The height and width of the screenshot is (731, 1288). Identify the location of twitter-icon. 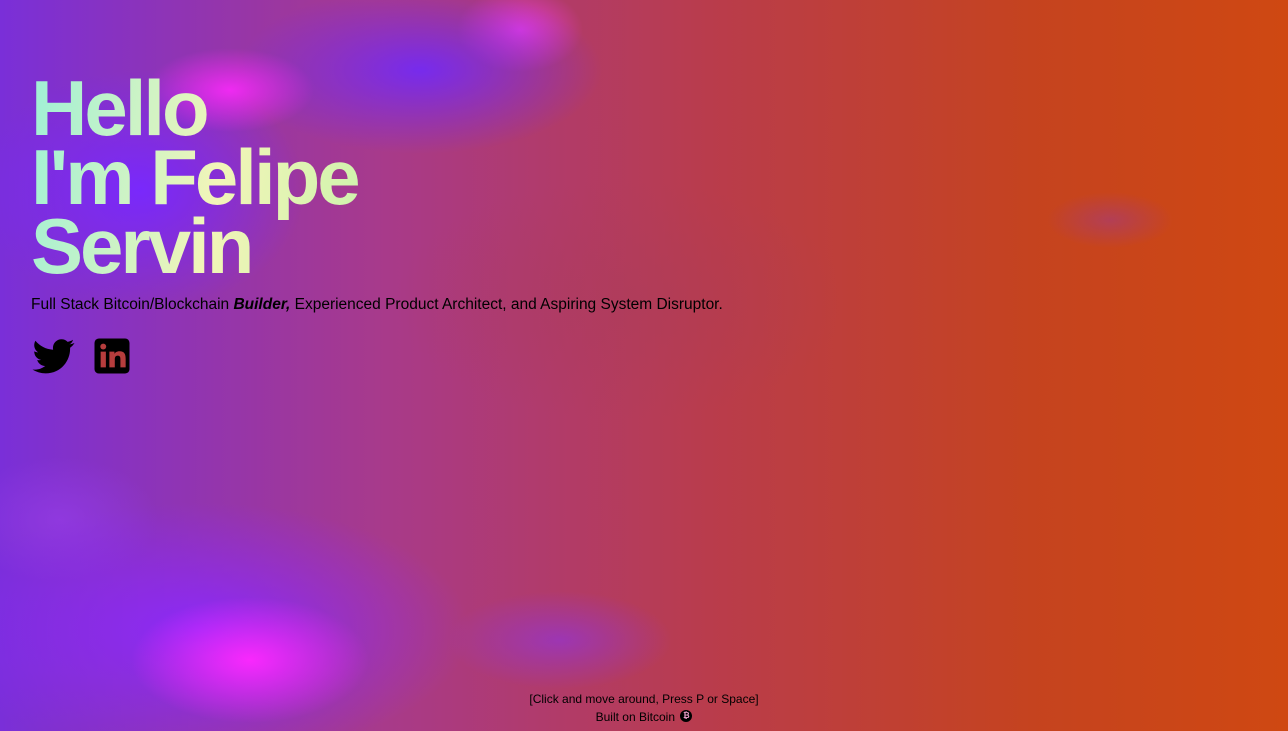
(53, 356).